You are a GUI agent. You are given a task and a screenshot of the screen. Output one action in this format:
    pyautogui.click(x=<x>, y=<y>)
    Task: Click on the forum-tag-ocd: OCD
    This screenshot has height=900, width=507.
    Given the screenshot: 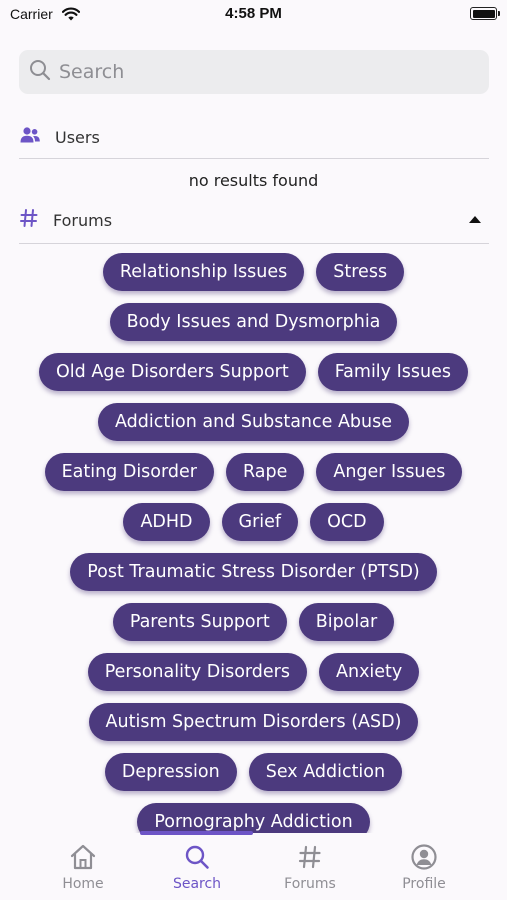 What is the action you would take?
    pyautogui.click(x=347, y=522)
    